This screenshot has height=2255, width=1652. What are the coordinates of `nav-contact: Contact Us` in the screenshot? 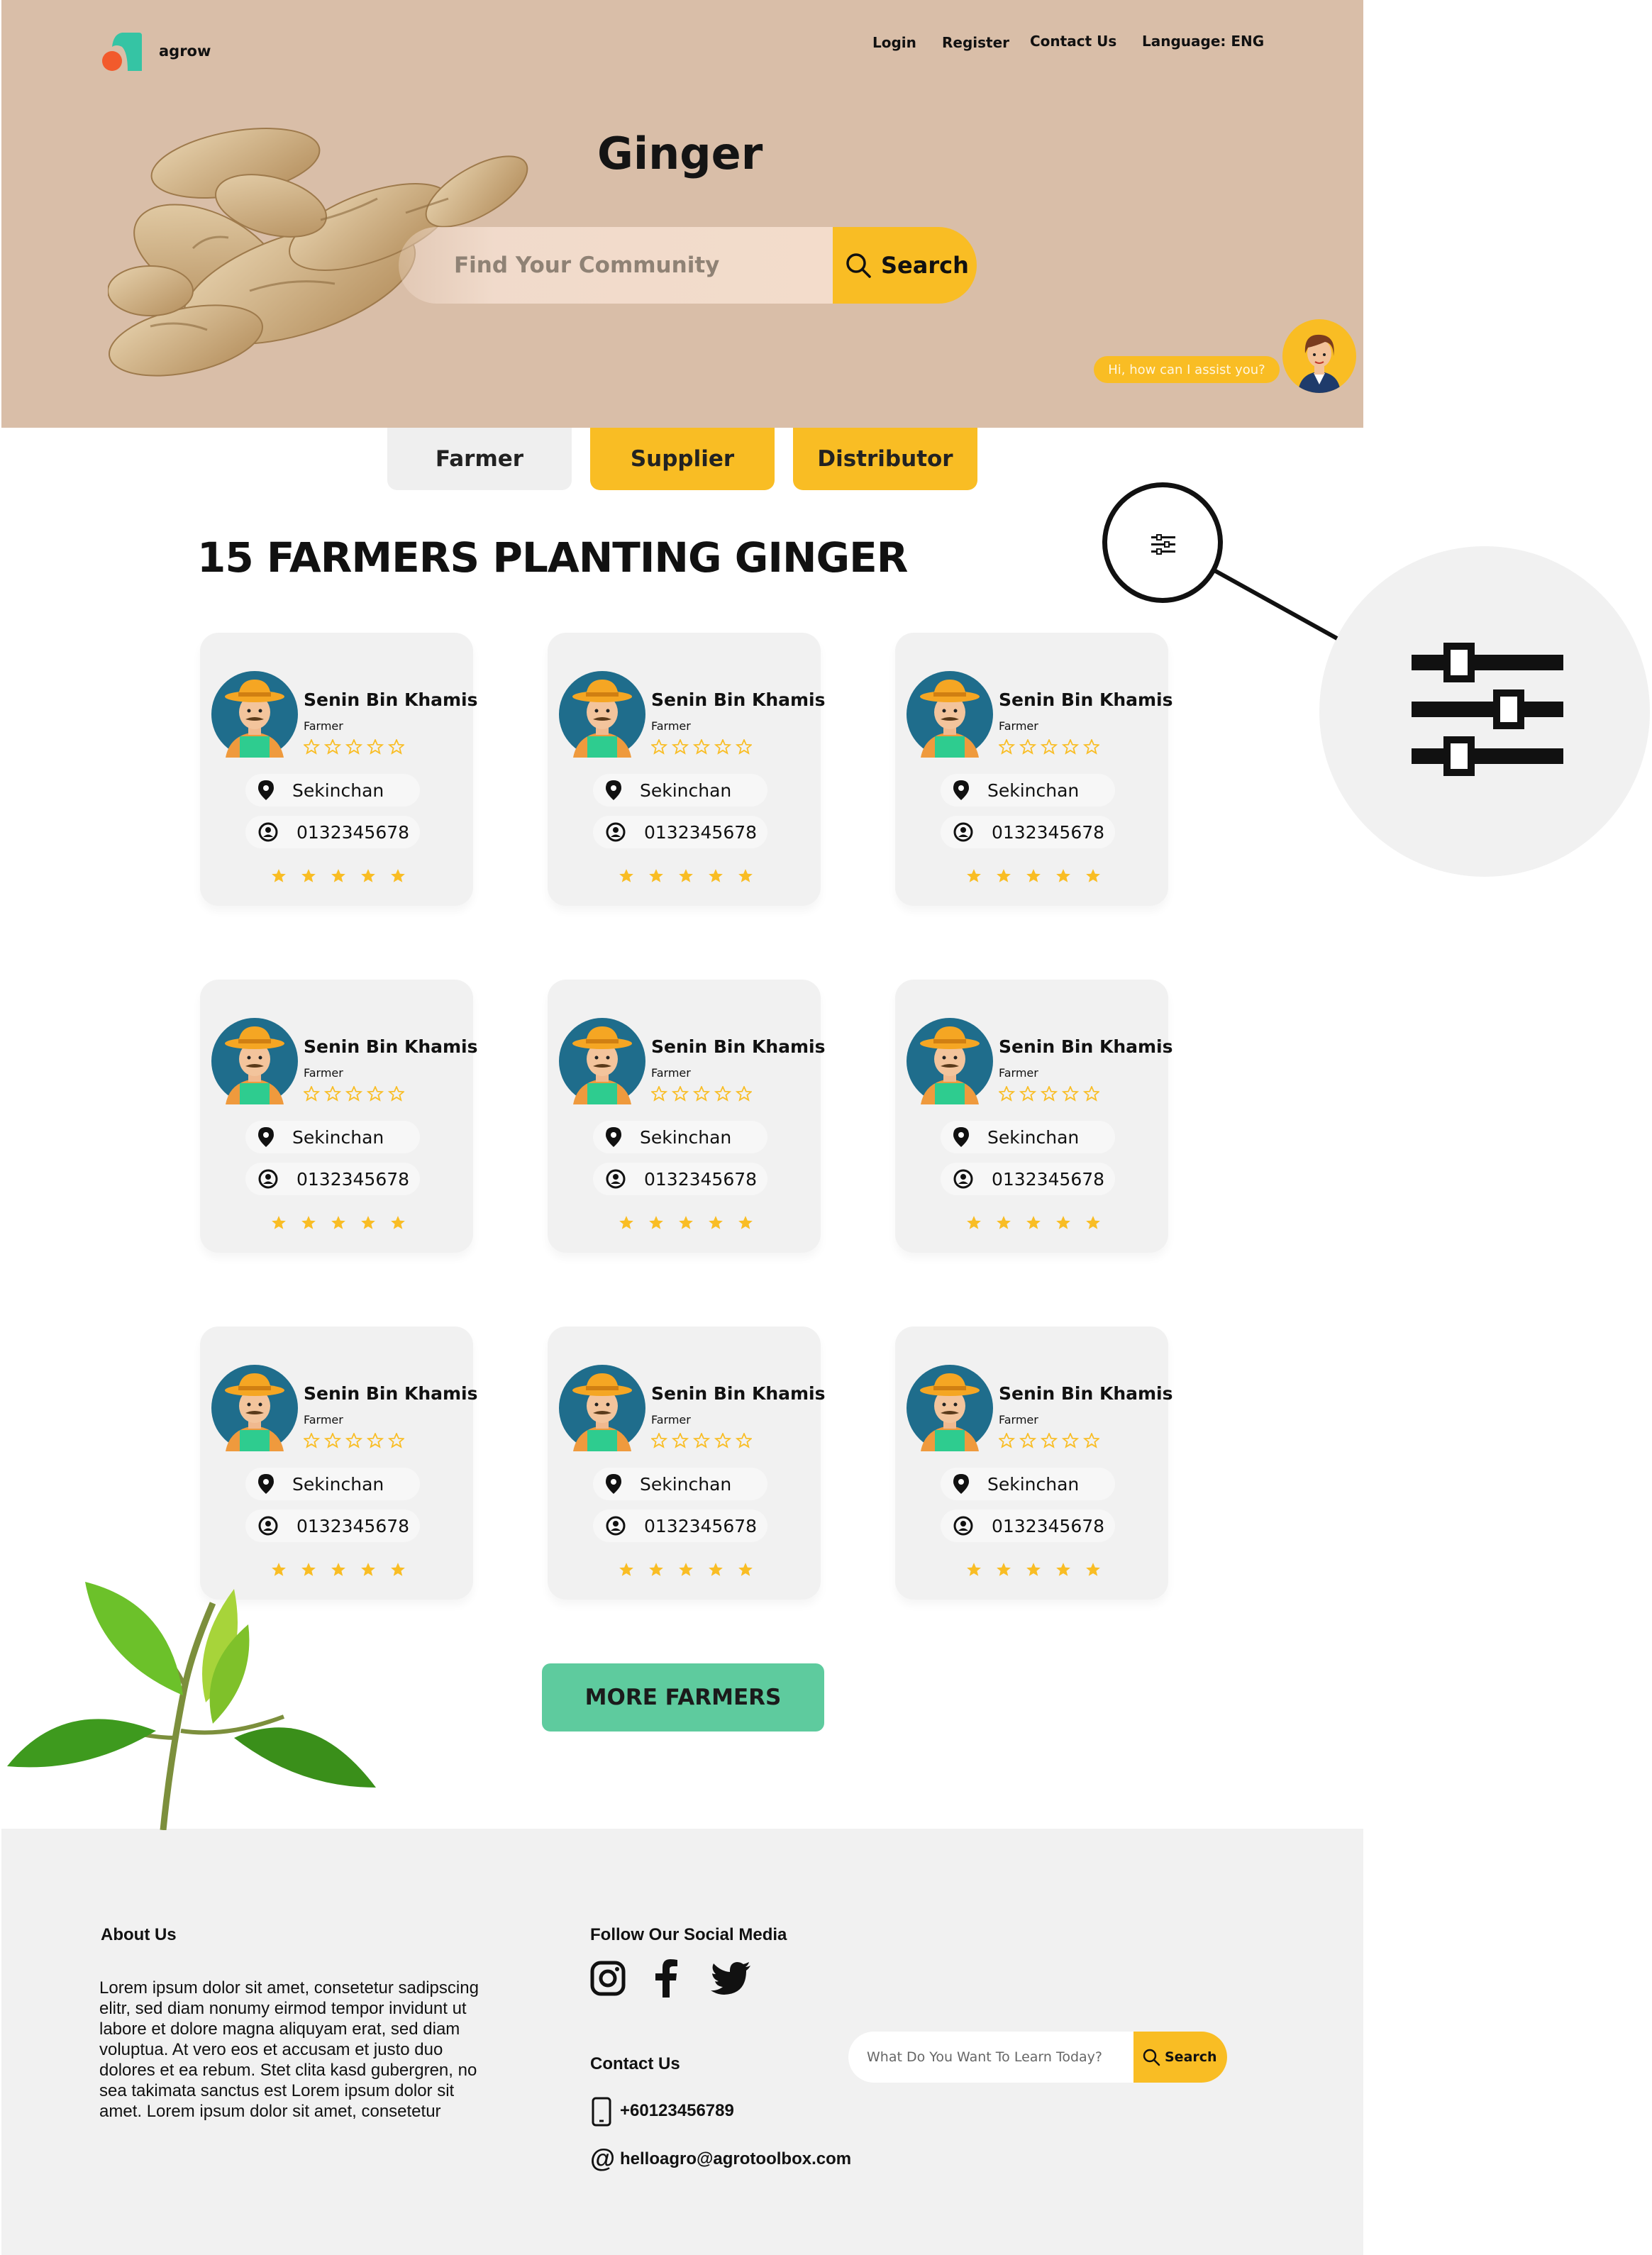 It's located at (1073, 41).